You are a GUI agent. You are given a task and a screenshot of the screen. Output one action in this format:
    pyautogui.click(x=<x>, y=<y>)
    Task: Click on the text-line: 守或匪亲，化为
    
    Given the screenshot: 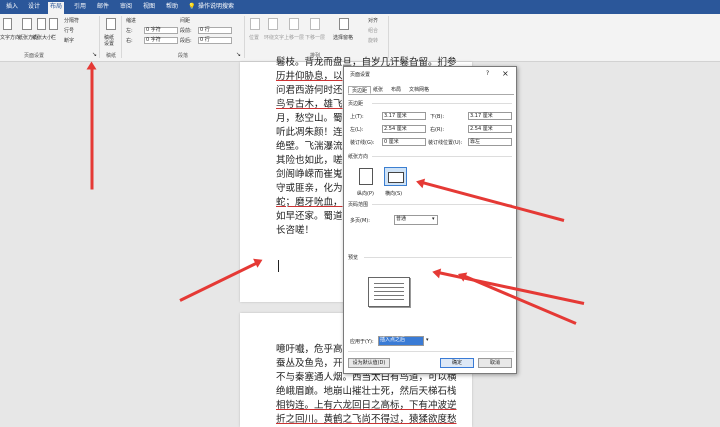 What is the action you would take?
    pyautogui.click(x=309, y=188)
    